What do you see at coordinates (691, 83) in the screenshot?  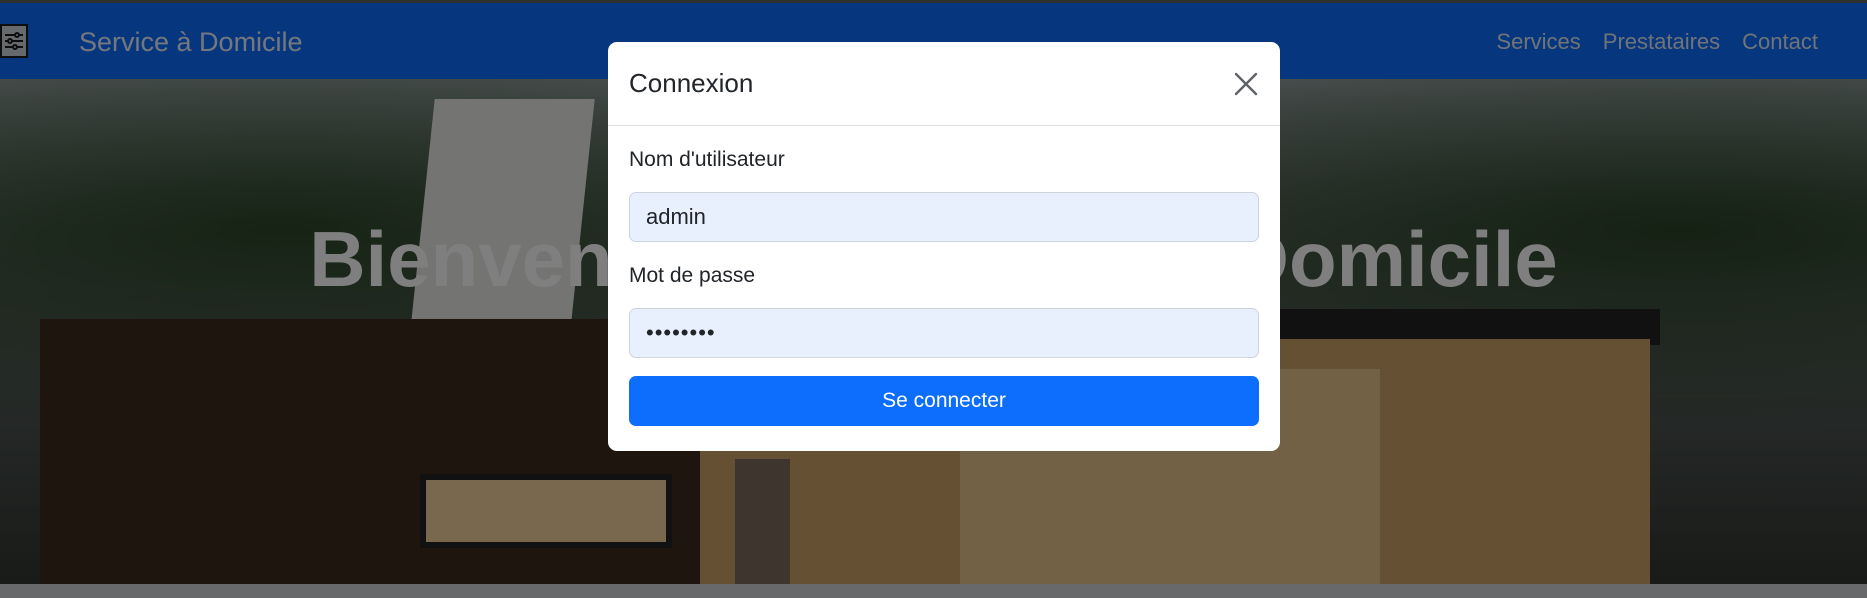 I see `modal-title: Connexion` at bounding box center [691, 83].